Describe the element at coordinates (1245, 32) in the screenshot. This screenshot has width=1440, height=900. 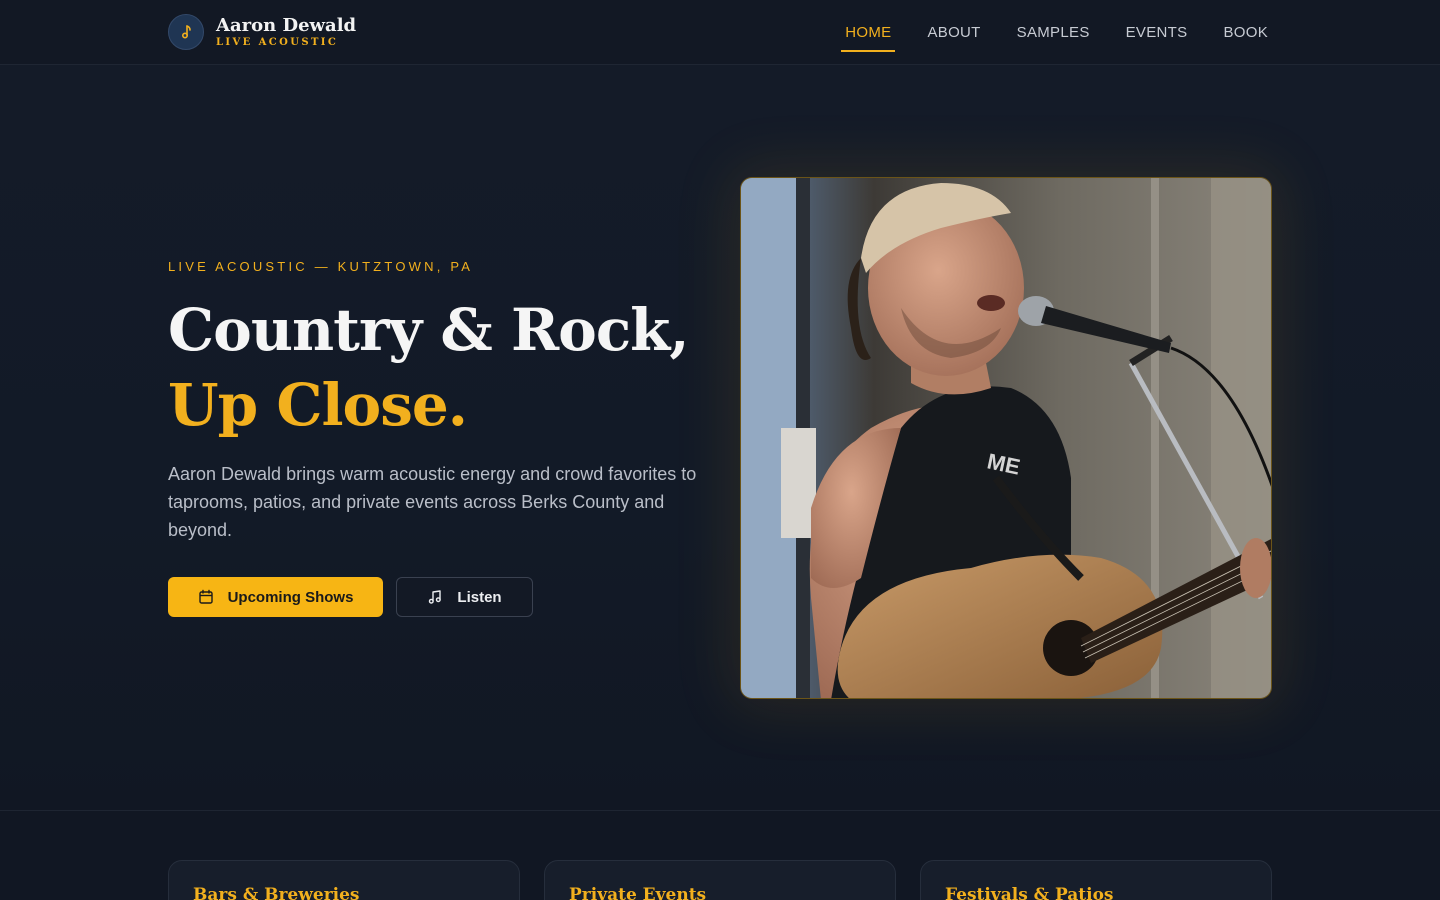
I see `nav-book: BOOK` at that location.